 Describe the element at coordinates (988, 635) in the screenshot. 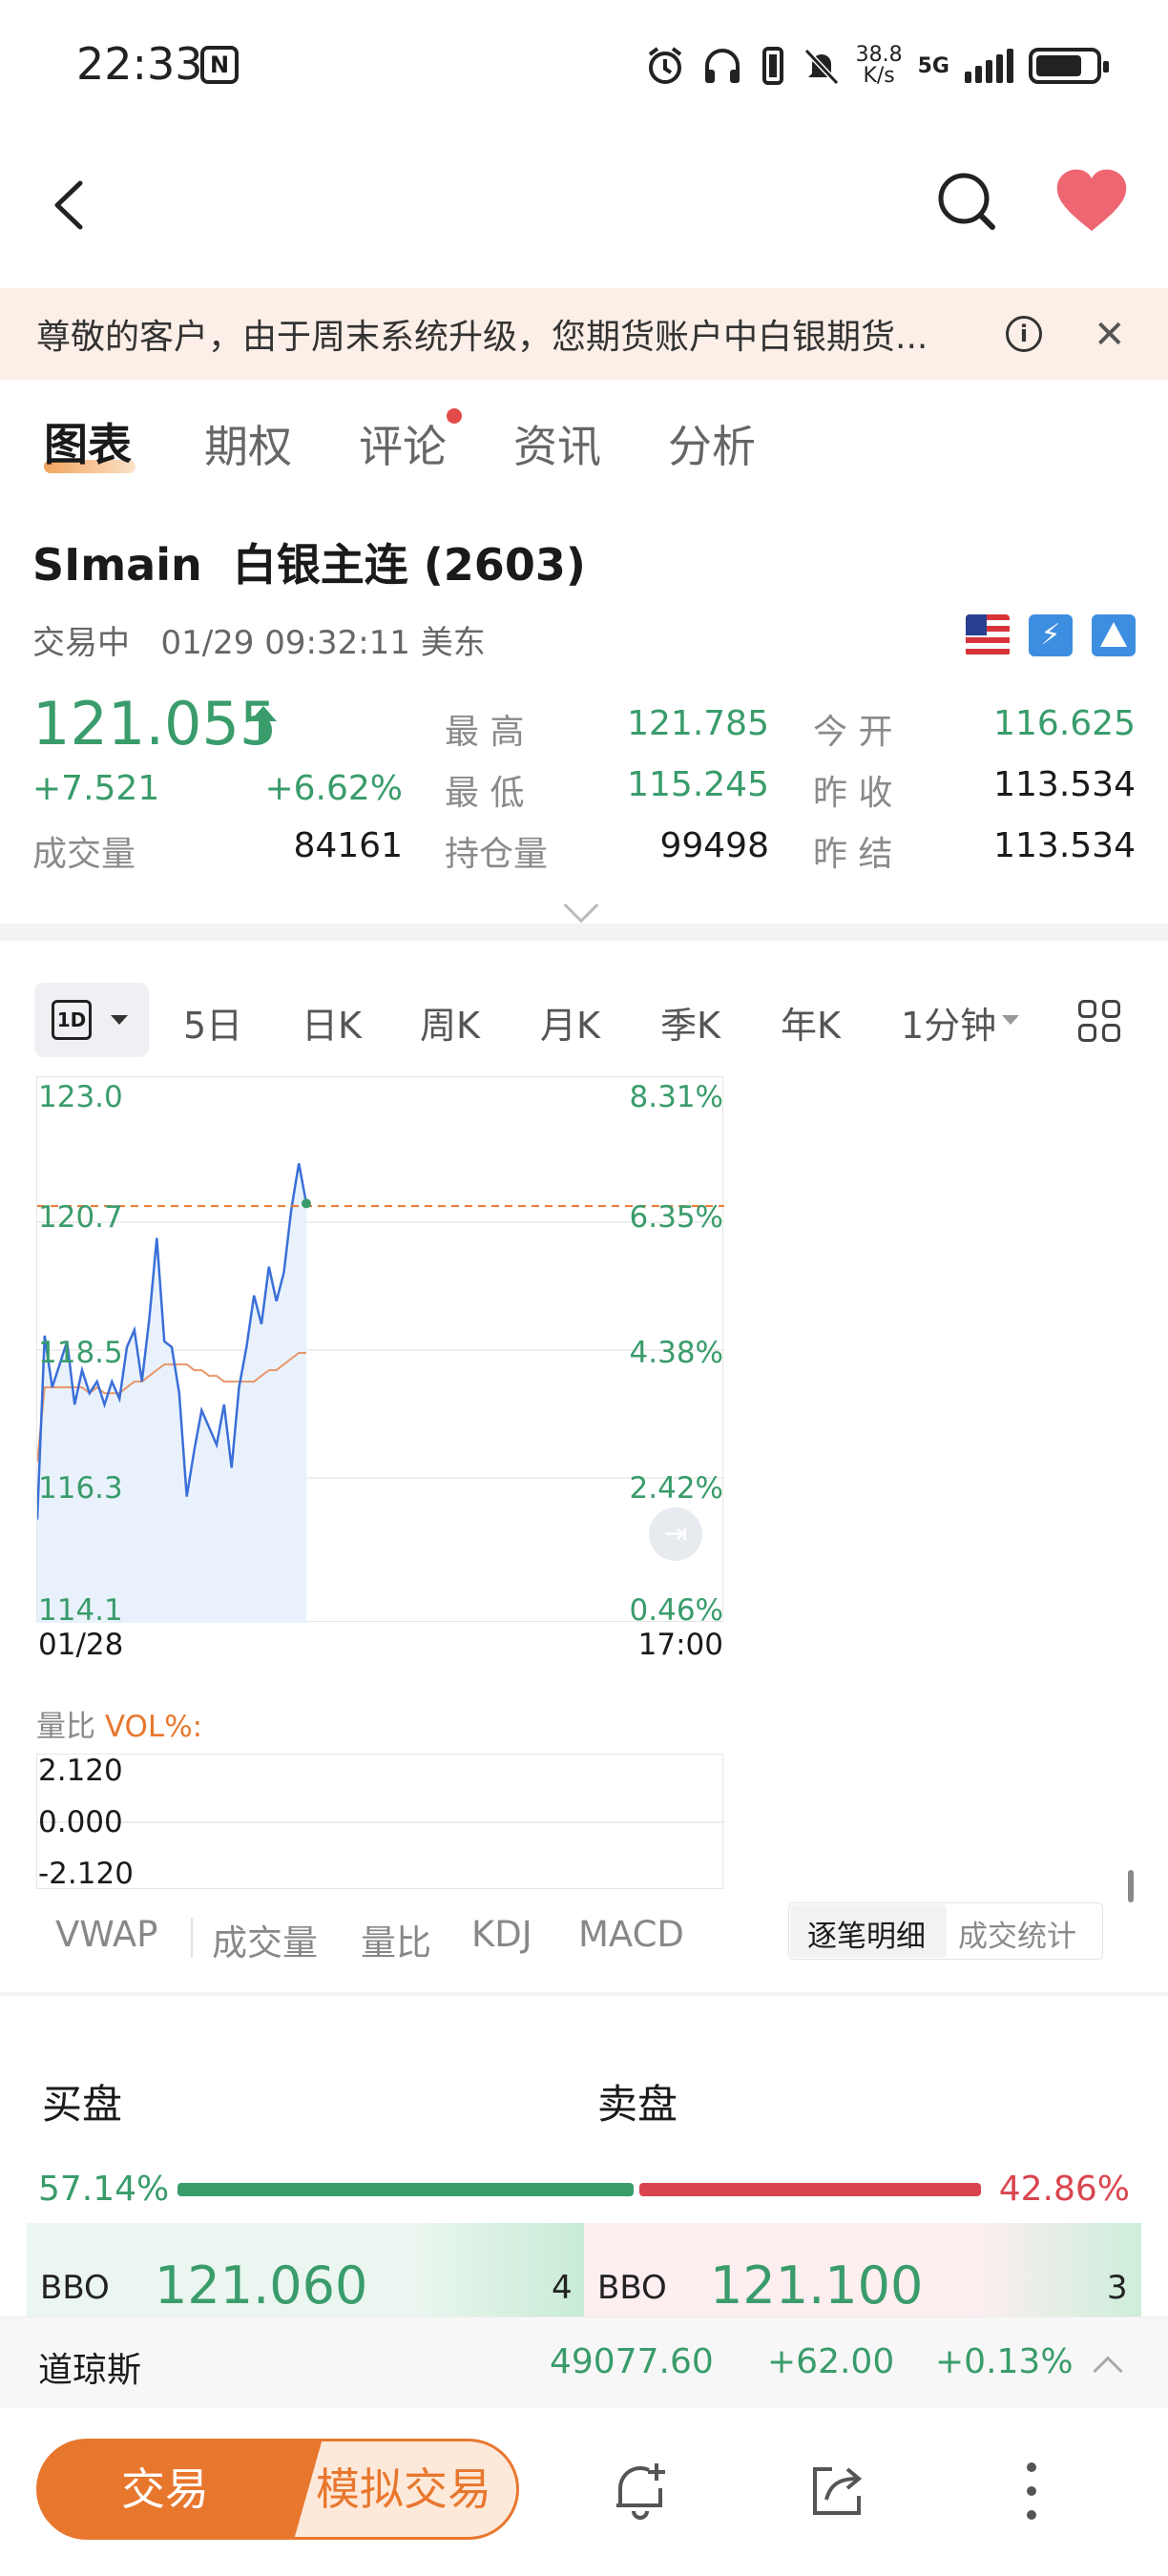

I see `us-flag-icon` at that location.